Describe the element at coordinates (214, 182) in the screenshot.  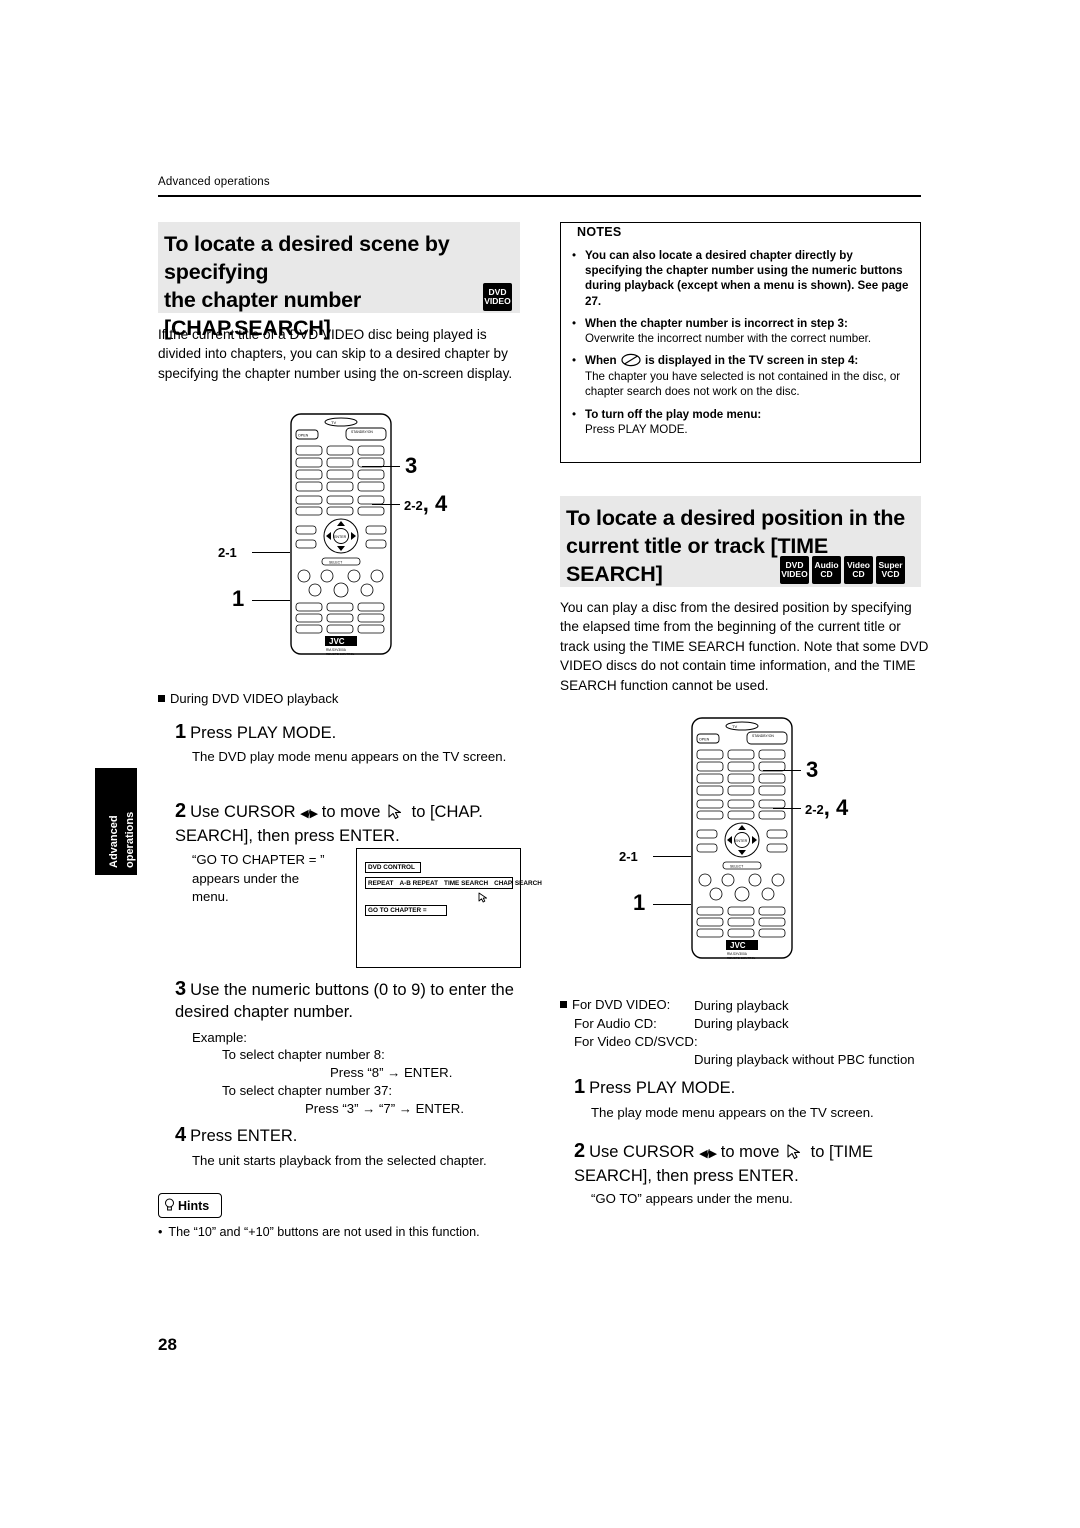
I see `running-header: Advanced operations` at that location.